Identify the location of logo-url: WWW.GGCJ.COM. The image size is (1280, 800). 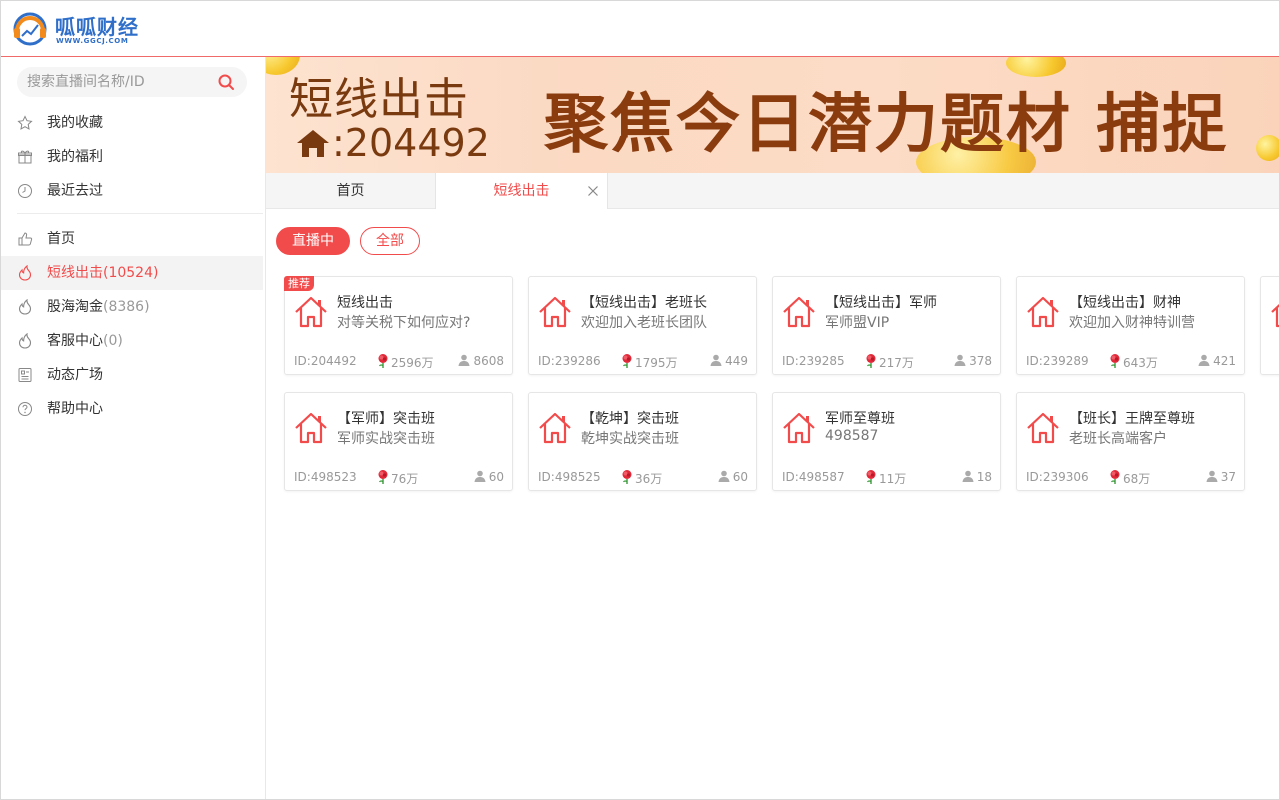
(92, 41).